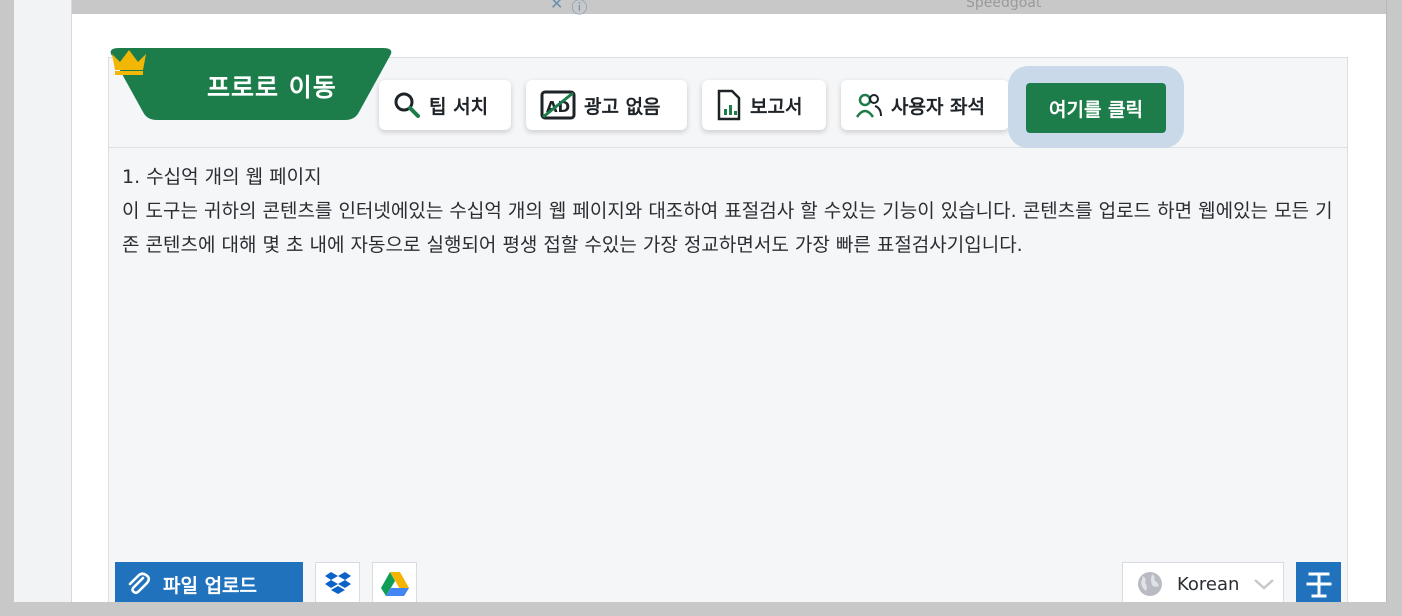 The width and height of the screenshot is (1402, 616). I want to click on users-icon, so click(868, 105).